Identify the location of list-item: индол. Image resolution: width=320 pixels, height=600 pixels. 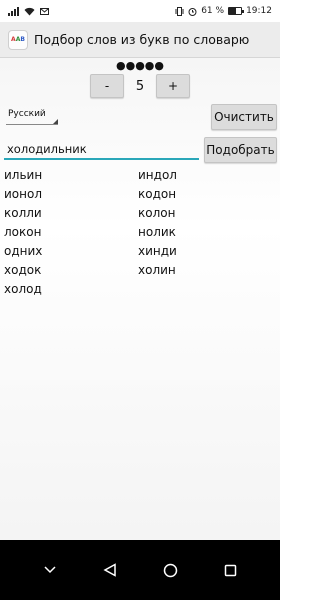
(206, 175).